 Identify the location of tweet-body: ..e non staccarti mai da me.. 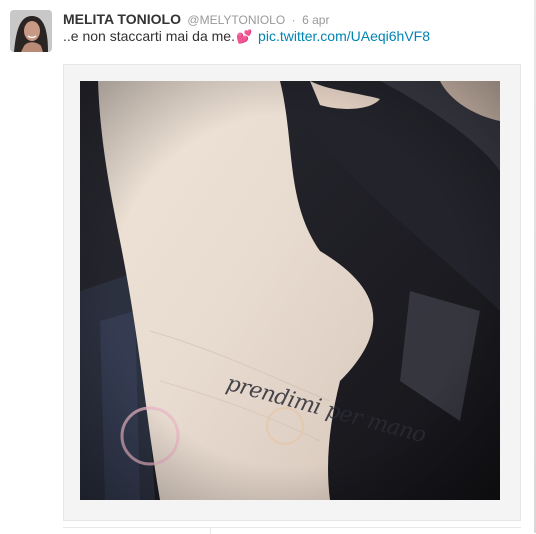
(149, 36).